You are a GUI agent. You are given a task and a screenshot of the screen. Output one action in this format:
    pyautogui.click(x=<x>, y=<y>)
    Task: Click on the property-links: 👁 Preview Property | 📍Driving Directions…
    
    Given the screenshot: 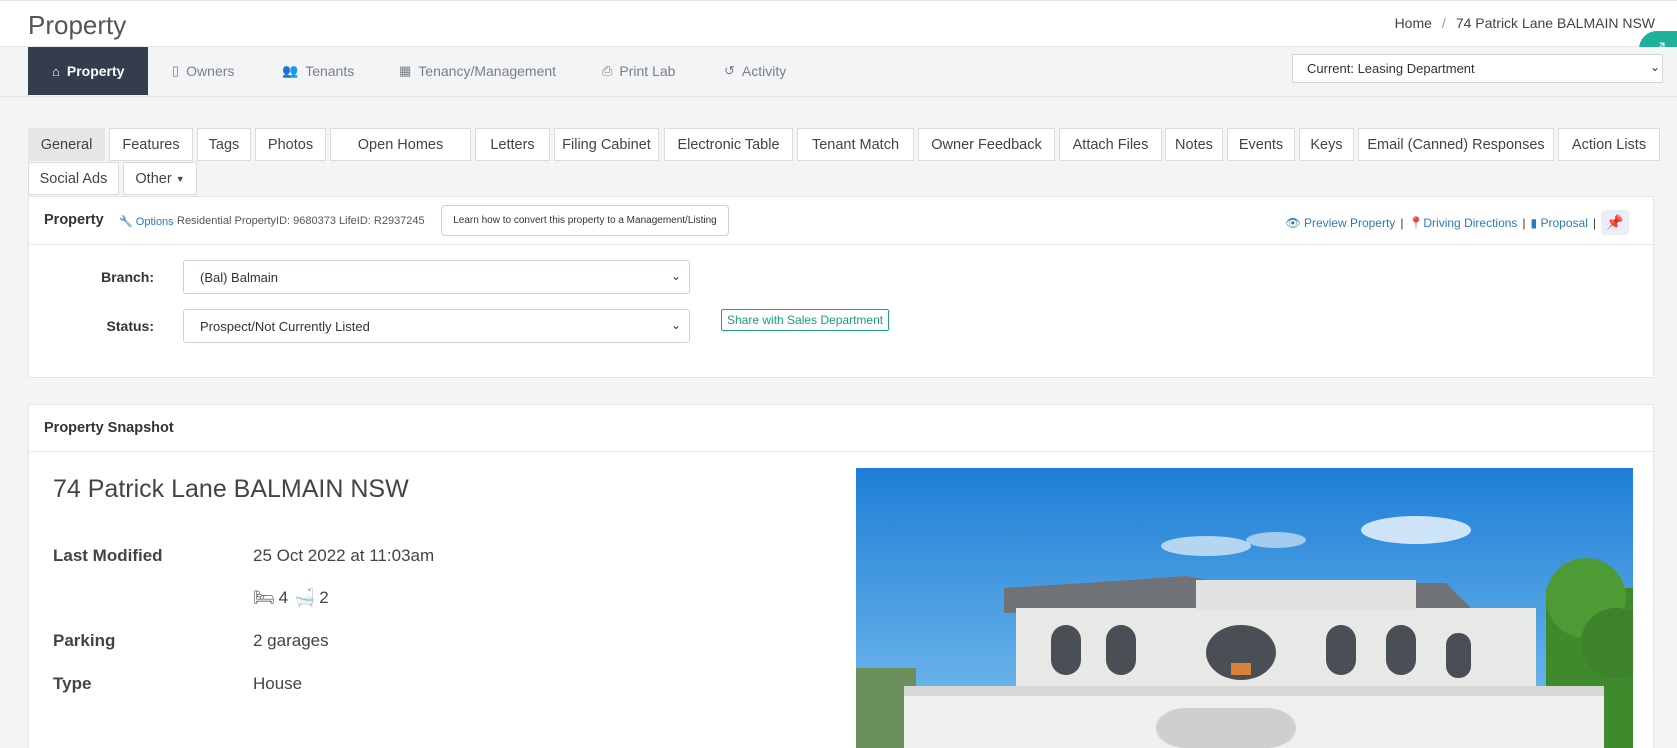 What is the action you would take?
    pyautogui.click(x=1457, y=222)
    